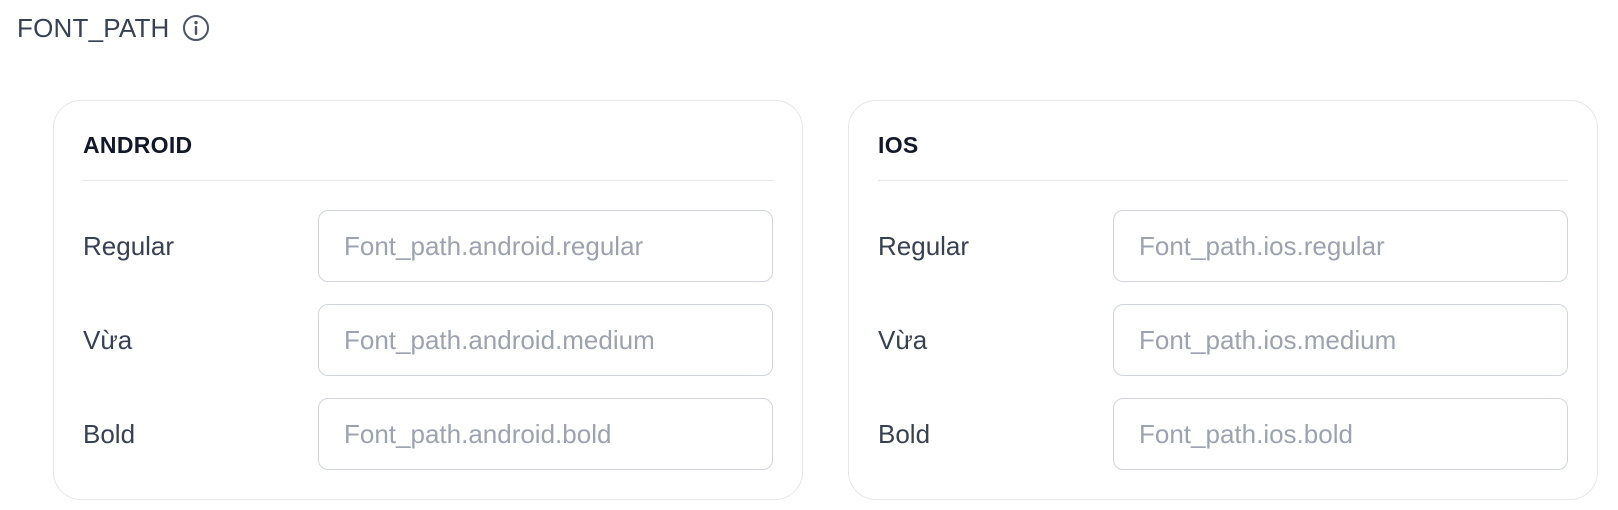 This screenshot has width=1618, height=510. Describe the element at coordinates (138, 145) in the screenshot. I see `android-card-title: ANDROID` at that location.